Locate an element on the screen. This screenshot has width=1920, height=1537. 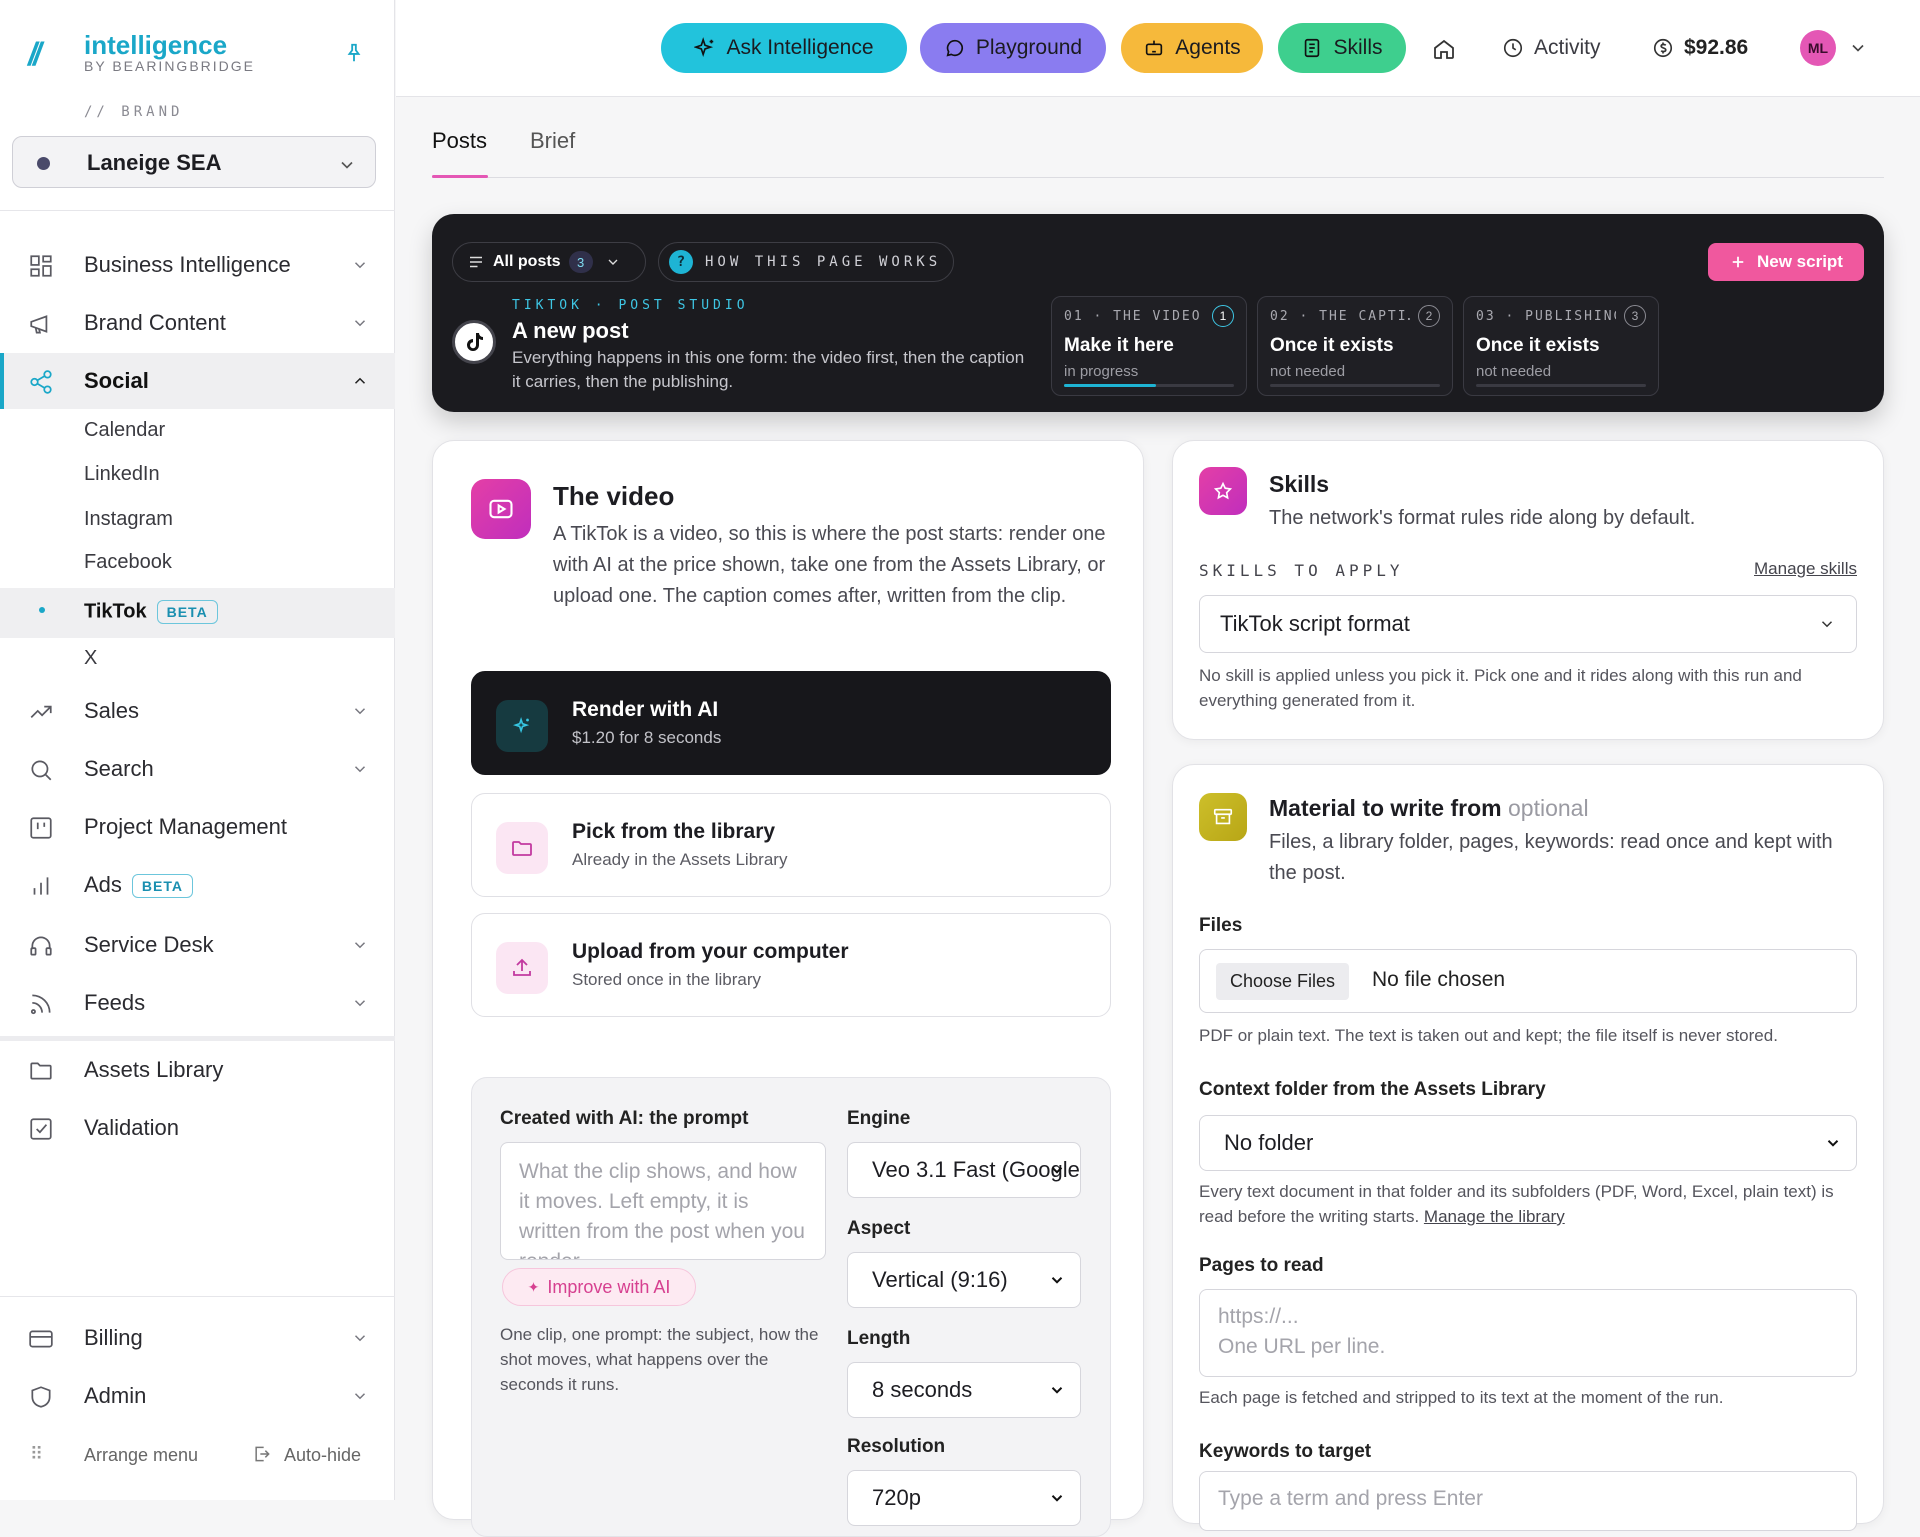
agents-label: Agents is located at coordinates (1208, 47).